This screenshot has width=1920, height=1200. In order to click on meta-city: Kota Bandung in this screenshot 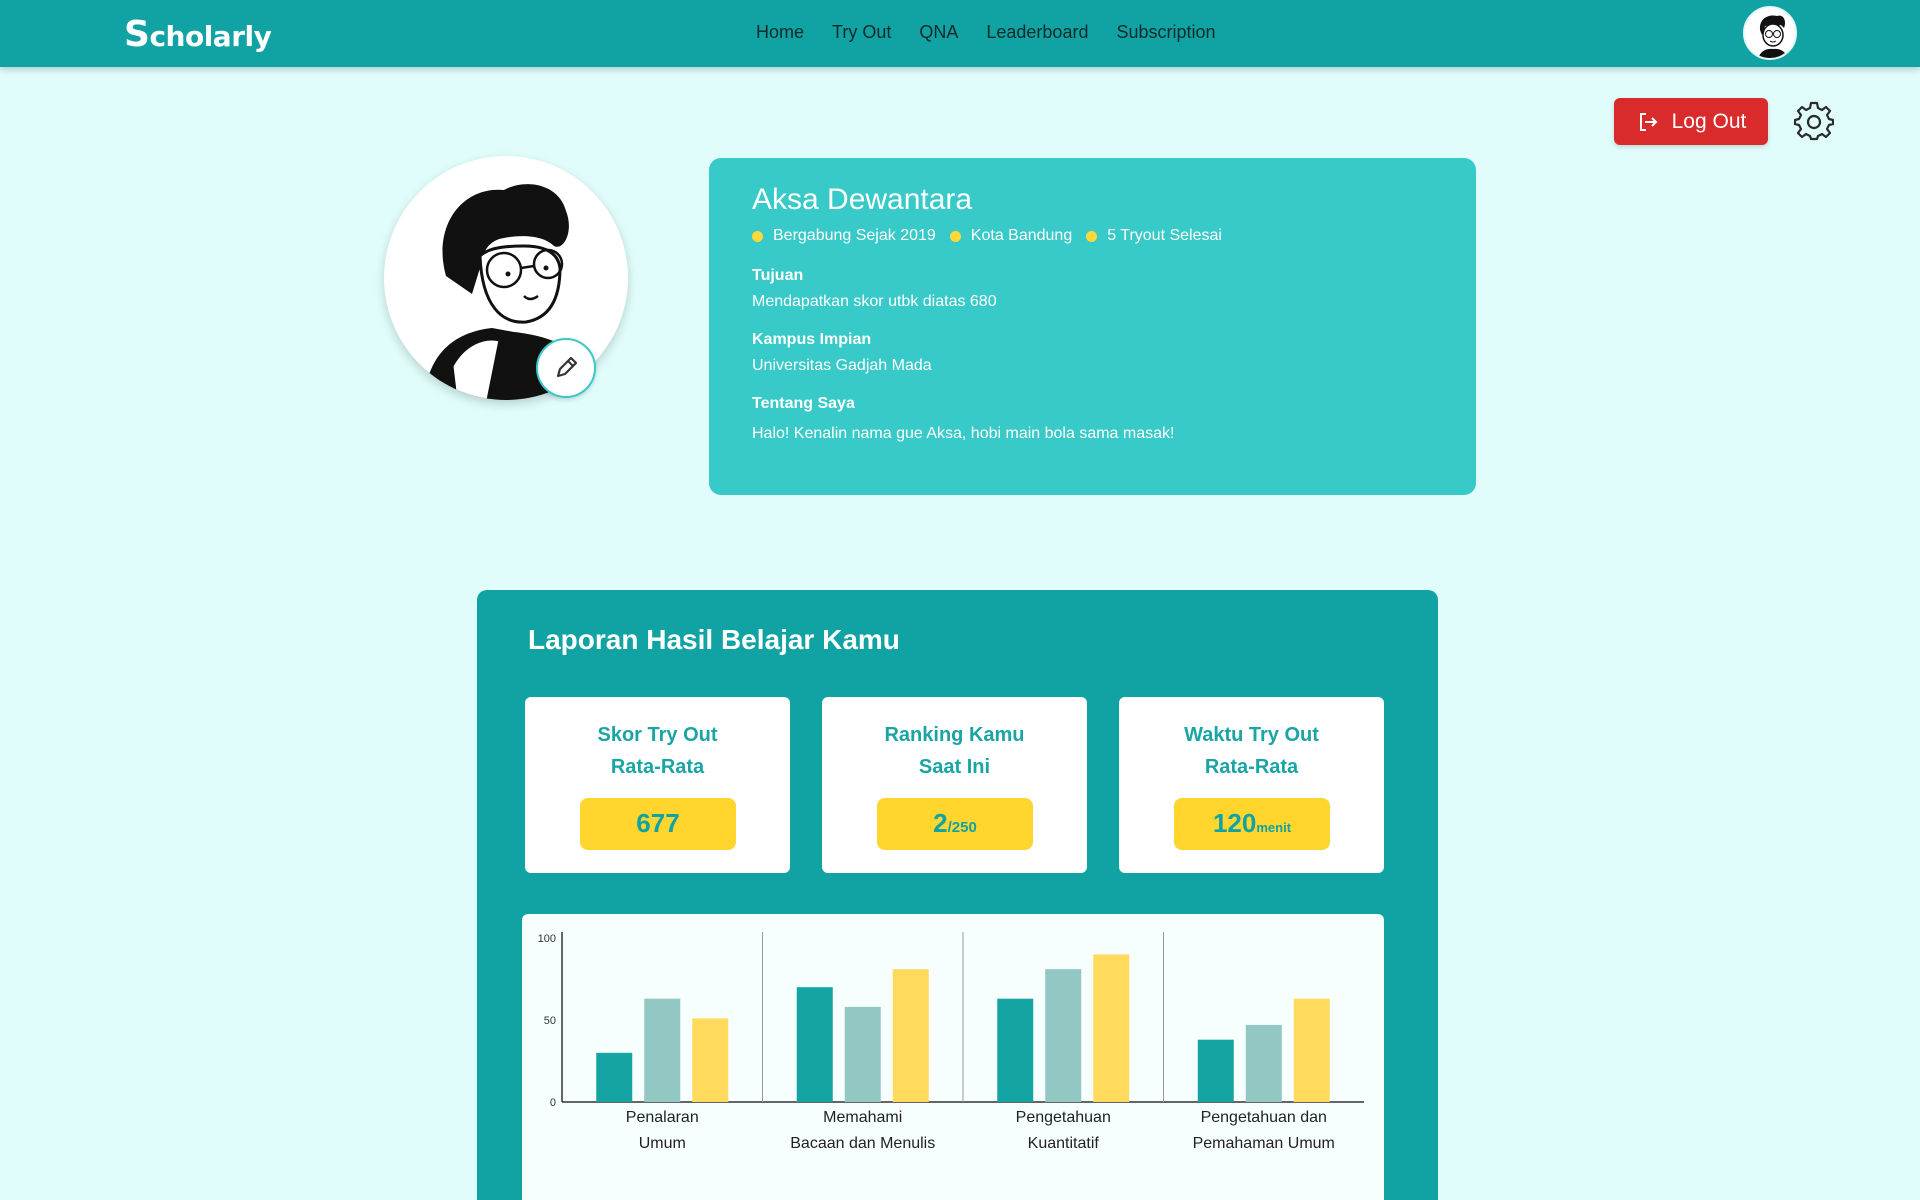, I will do `click(1010, 236)`.